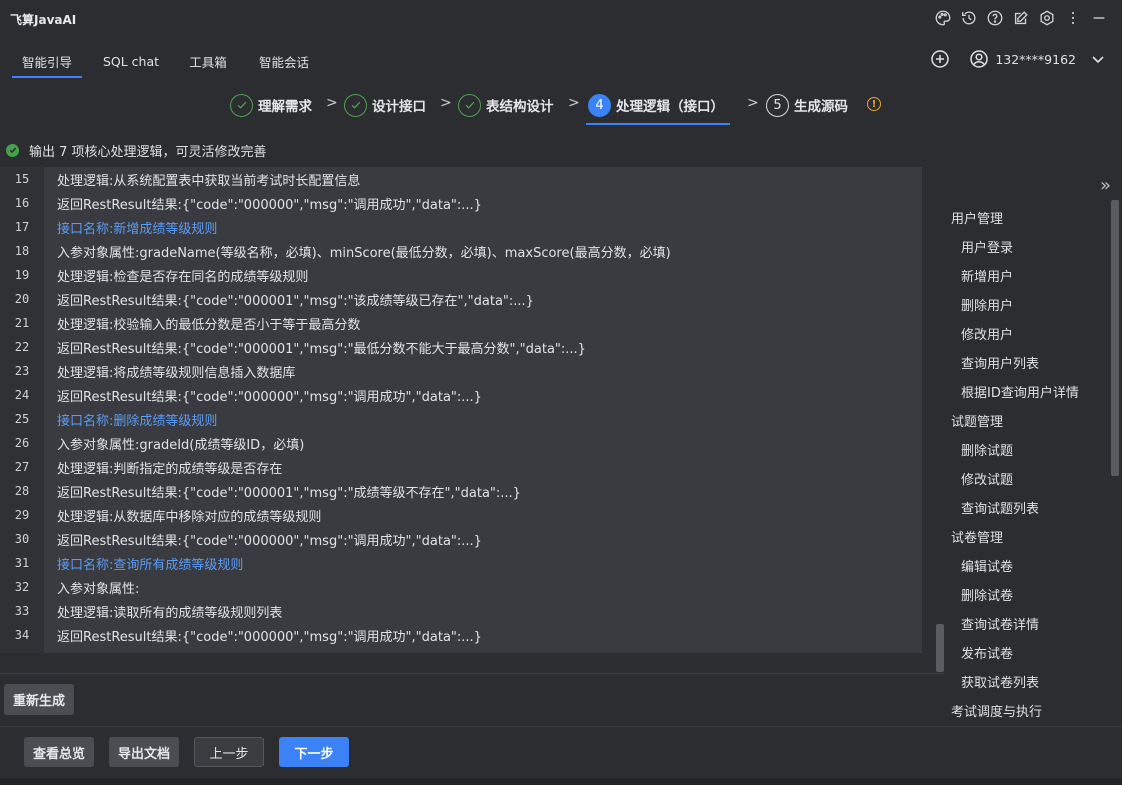  Describe the element at coordinates (1046, 17) in the screenshot. I see `settings-icon` at that location.